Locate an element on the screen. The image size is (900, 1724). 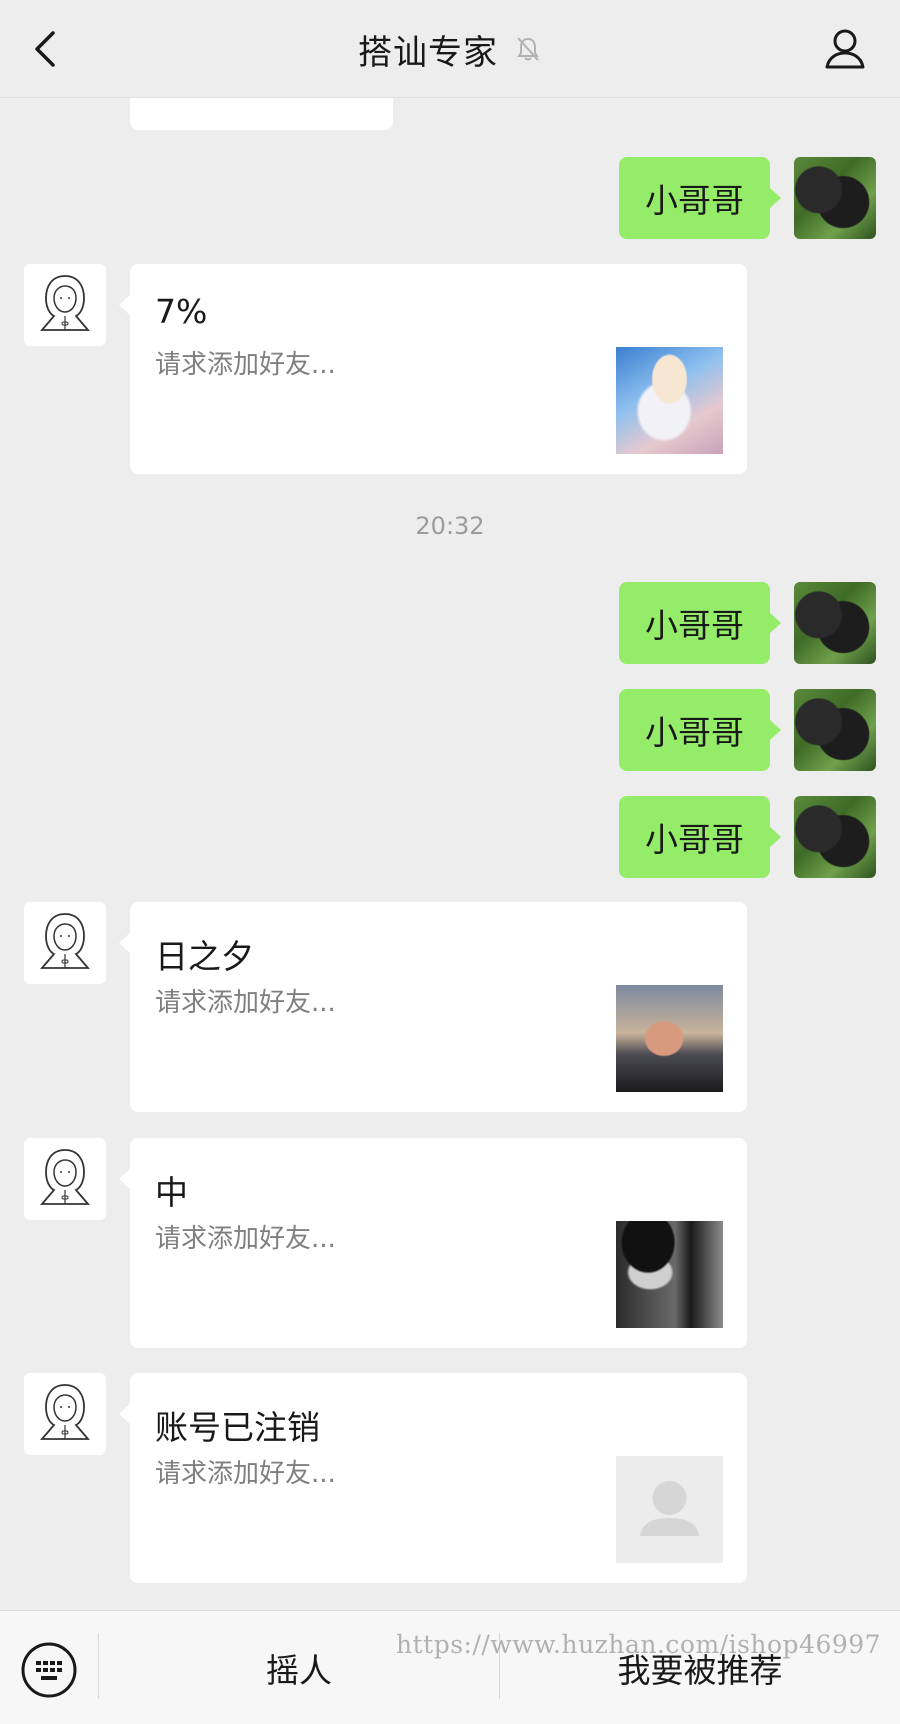
chat-info-button is located at coordinates (845, 49).